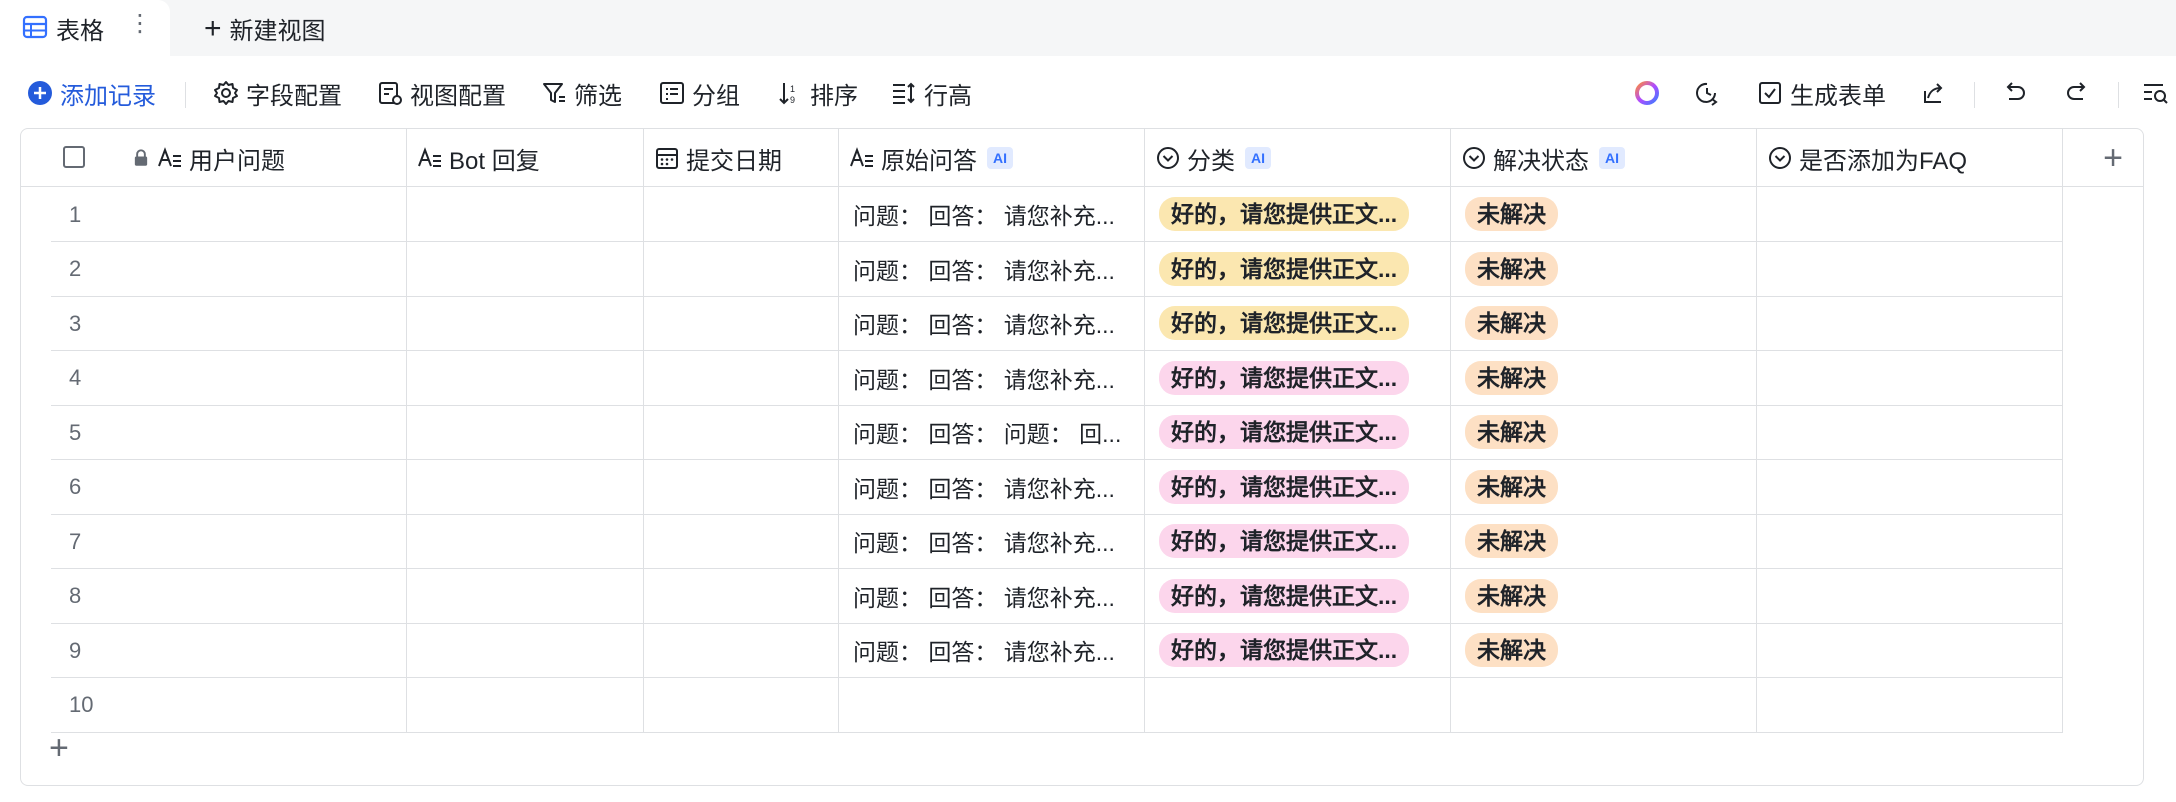  What do you see at coordinates (1910, 158) in the screenshot?
I see `column-header-add-to-faq: 是否添加为FAQ` at bounding box center [1910, 158].